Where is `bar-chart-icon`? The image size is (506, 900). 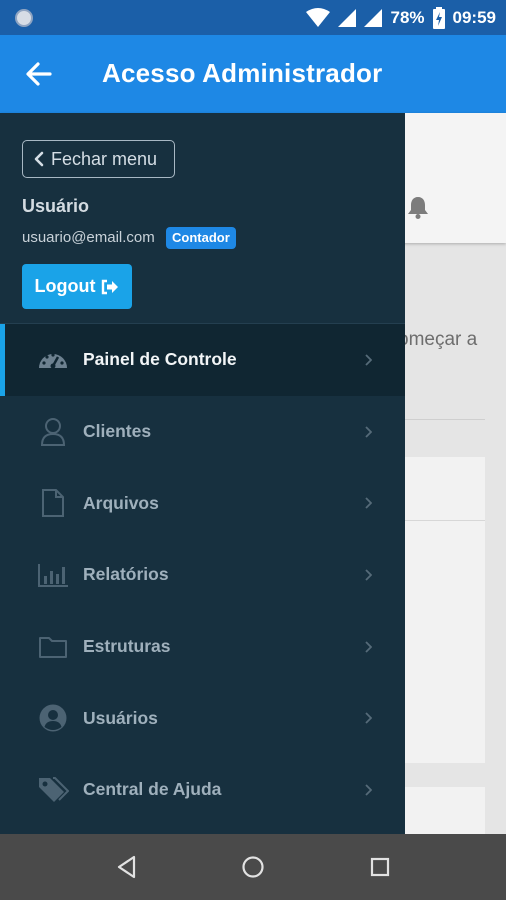
bar-chart-icon is located at coordinates (53, 575).